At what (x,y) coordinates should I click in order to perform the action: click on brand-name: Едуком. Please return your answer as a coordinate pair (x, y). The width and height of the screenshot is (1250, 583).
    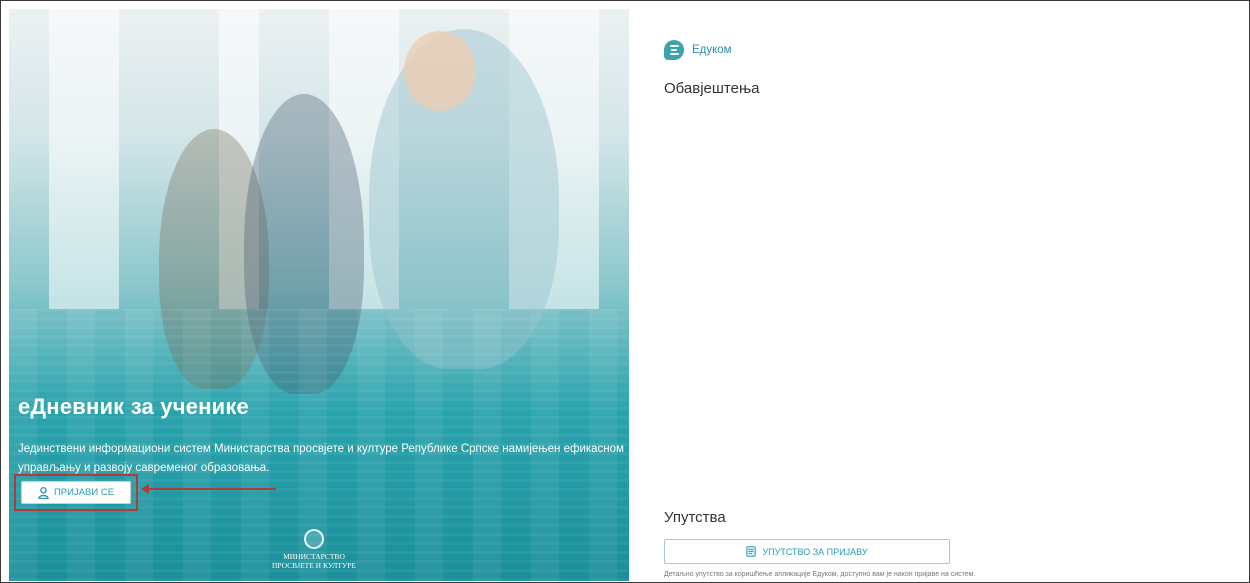
    Looking at the image, I should click on (712, 50).